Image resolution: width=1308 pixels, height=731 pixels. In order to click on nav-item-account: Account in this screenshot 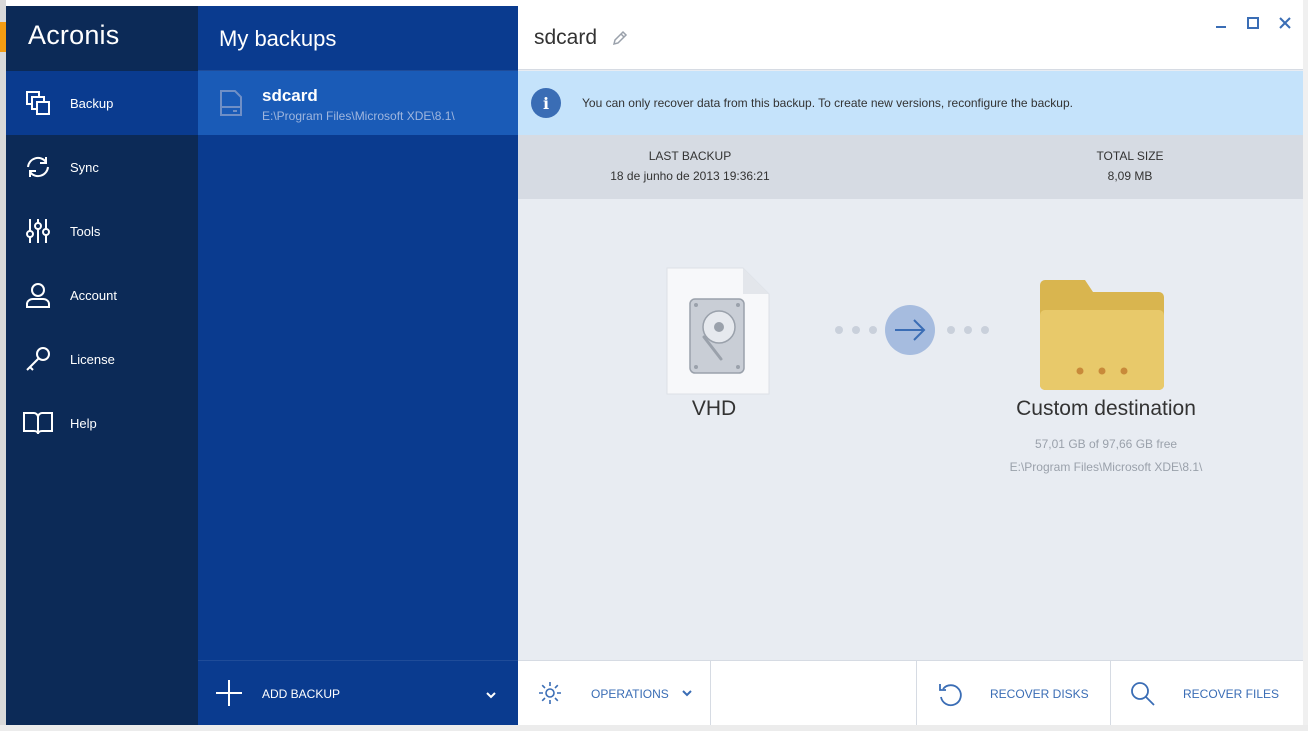, I will do `click(102, 295)`.